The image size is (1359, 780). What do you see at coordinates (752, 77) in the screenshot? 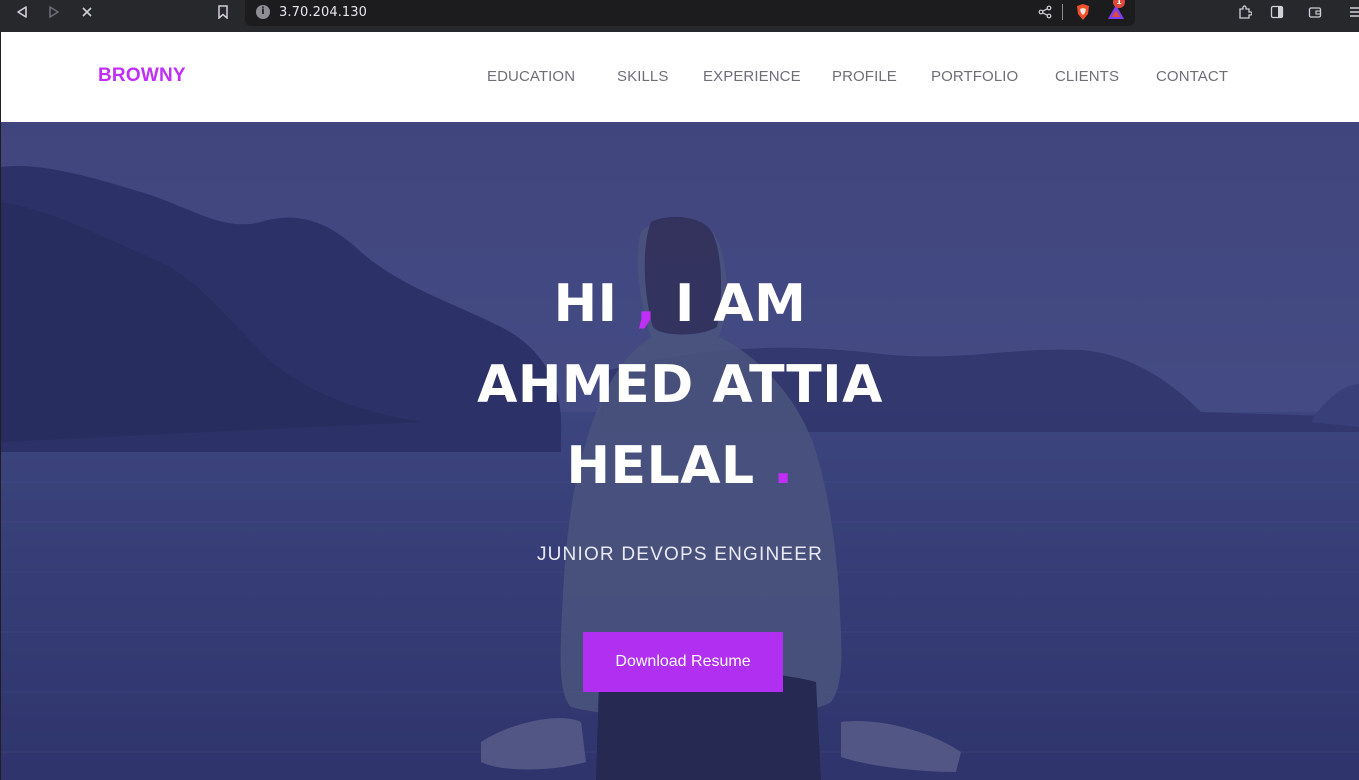
I see `nav-experience: EXPERIENCE` at bounding box center [752, 77].